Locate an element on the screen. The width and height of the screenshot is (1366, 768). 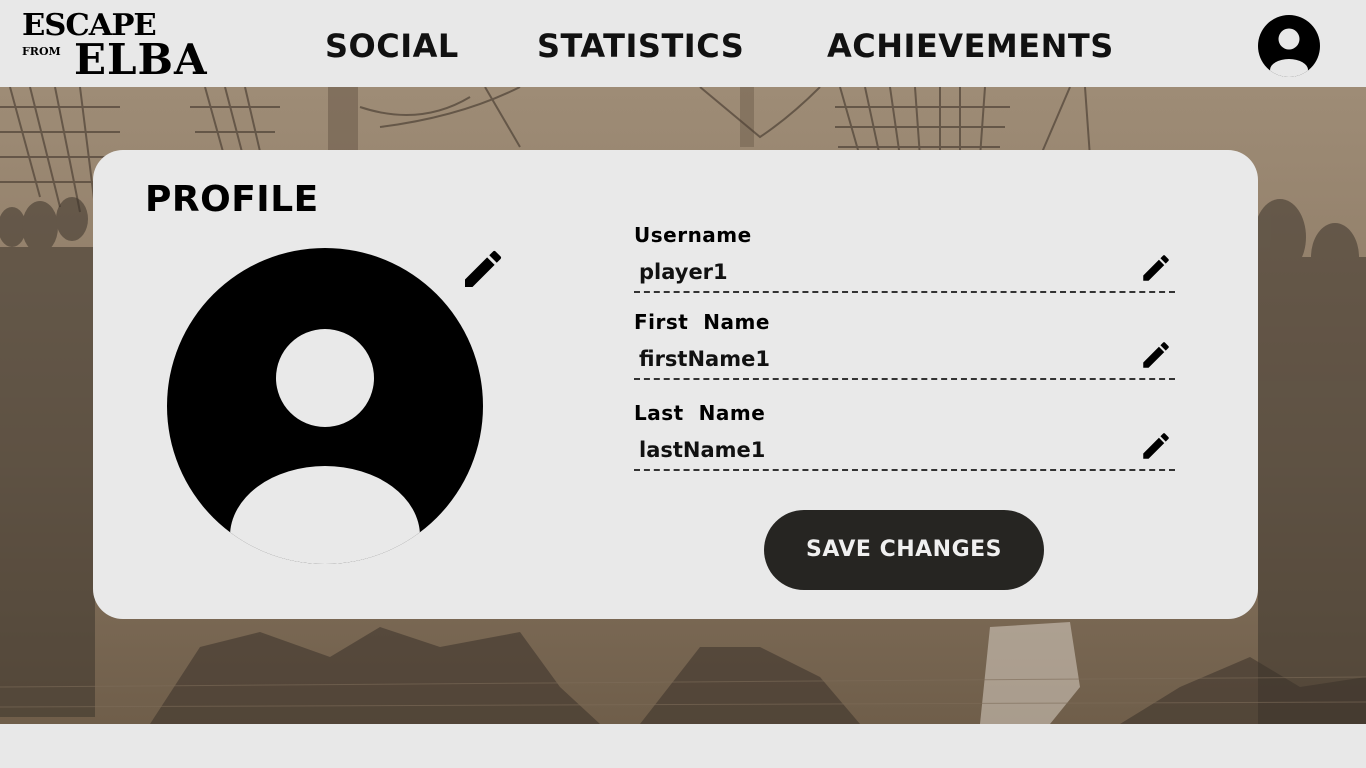
profile-title: PROFILE is located at coordinates (232, 199).